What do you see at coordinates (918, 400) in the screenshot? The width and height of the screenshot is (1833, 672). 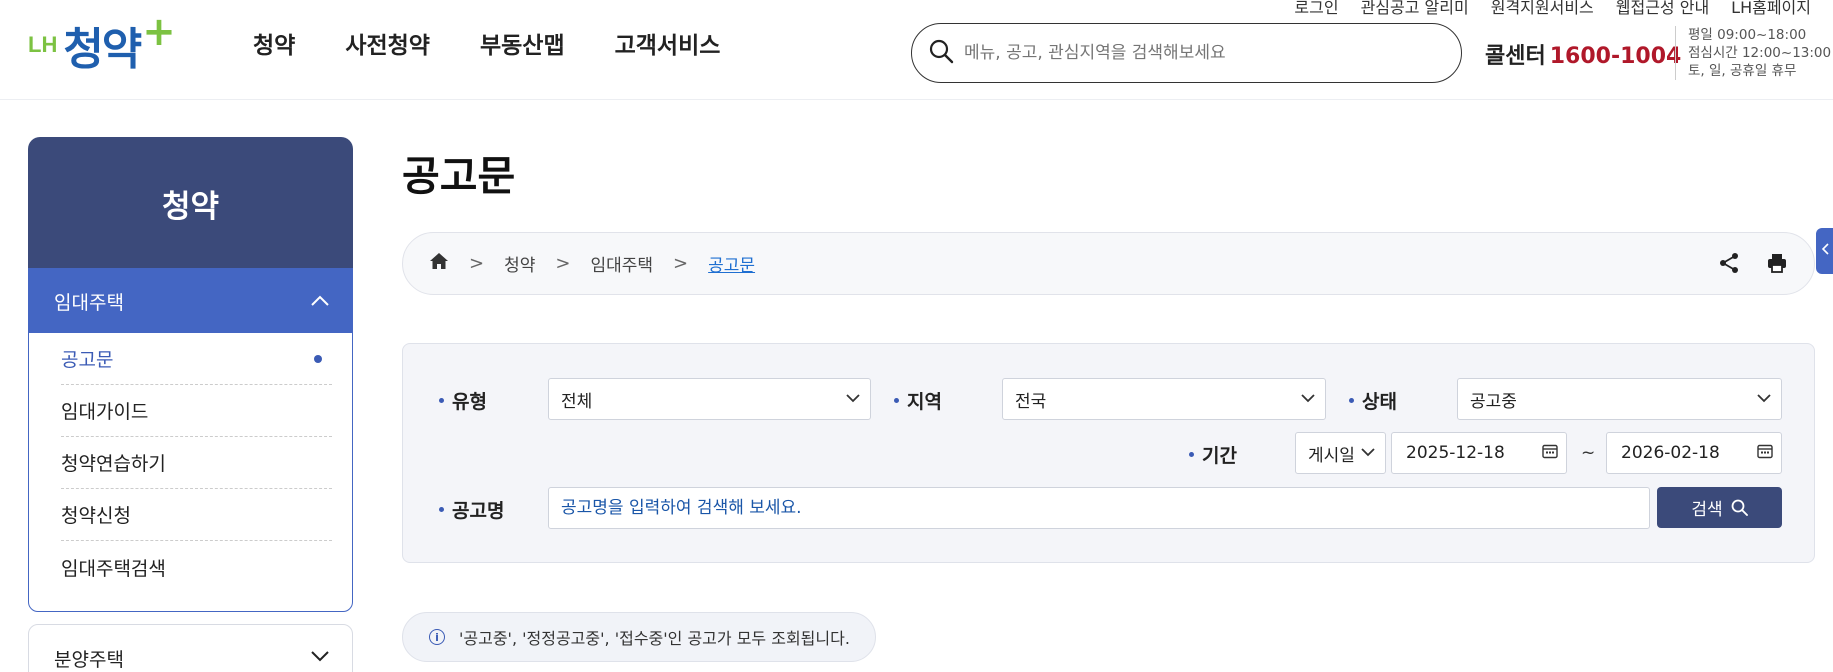 I see `filter-region-label: 지역` at bounding box center [918, 400].